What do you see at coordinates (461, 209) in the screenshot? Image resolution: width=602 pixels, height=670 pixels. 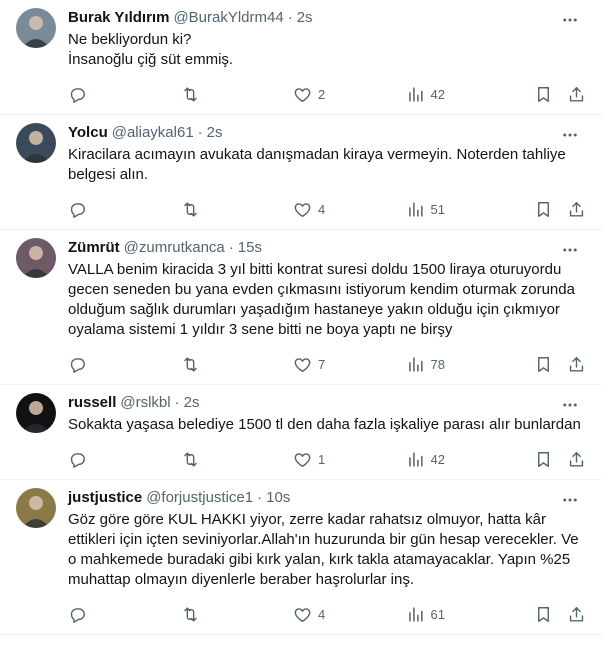 I see `views-button: 51` at bounding box center [461, 209].